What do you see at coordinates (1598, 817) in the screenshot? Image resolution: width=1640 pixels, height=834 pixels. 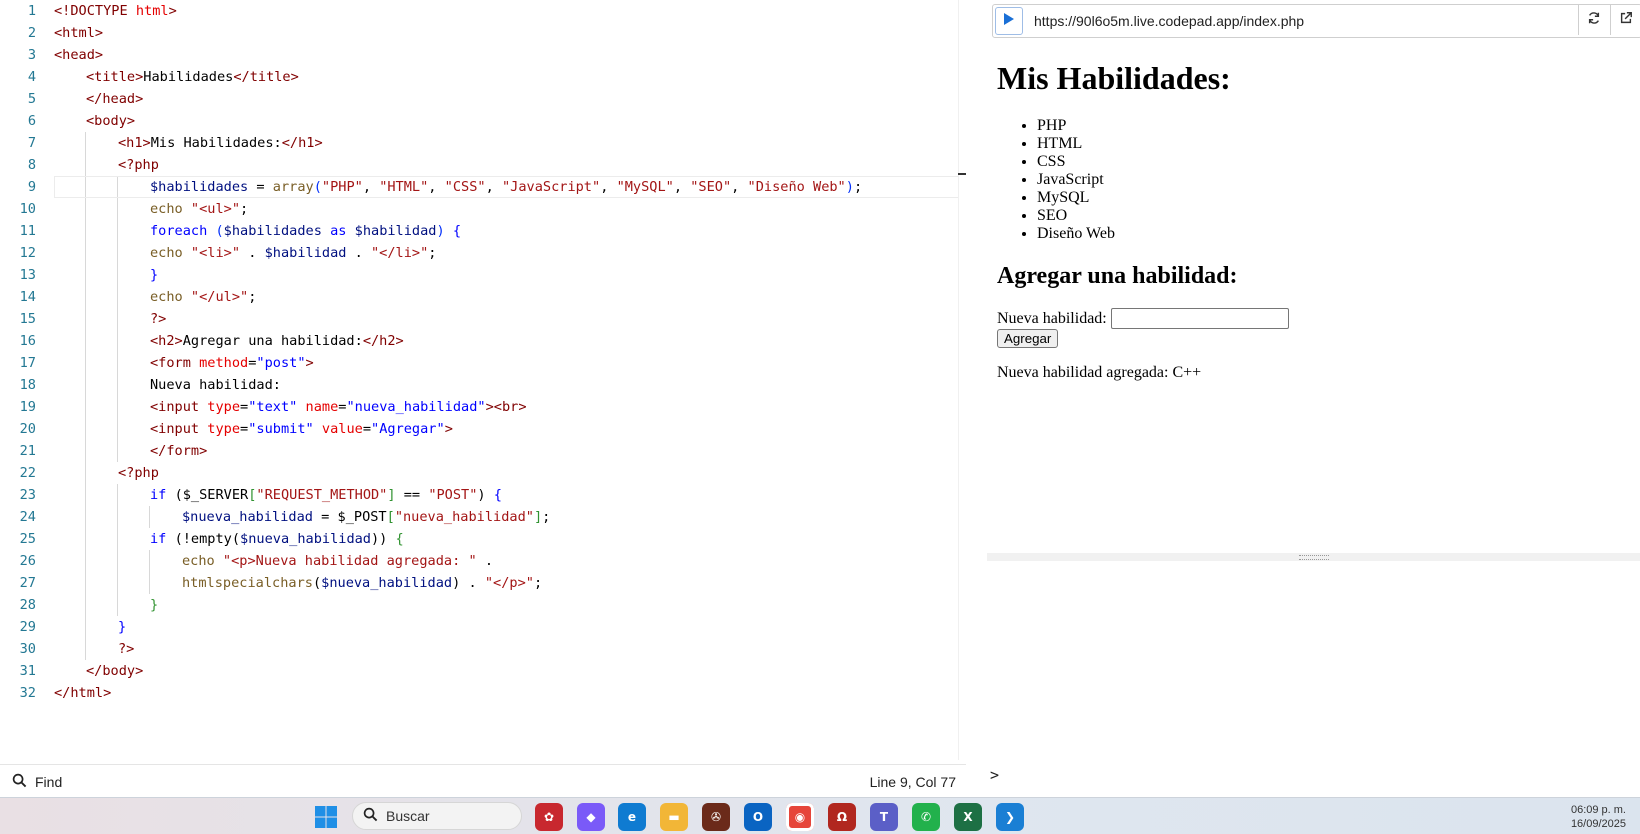 I see `clock: 06:09 p. m. 16/09/2025` at bounding box center [1598, 817].